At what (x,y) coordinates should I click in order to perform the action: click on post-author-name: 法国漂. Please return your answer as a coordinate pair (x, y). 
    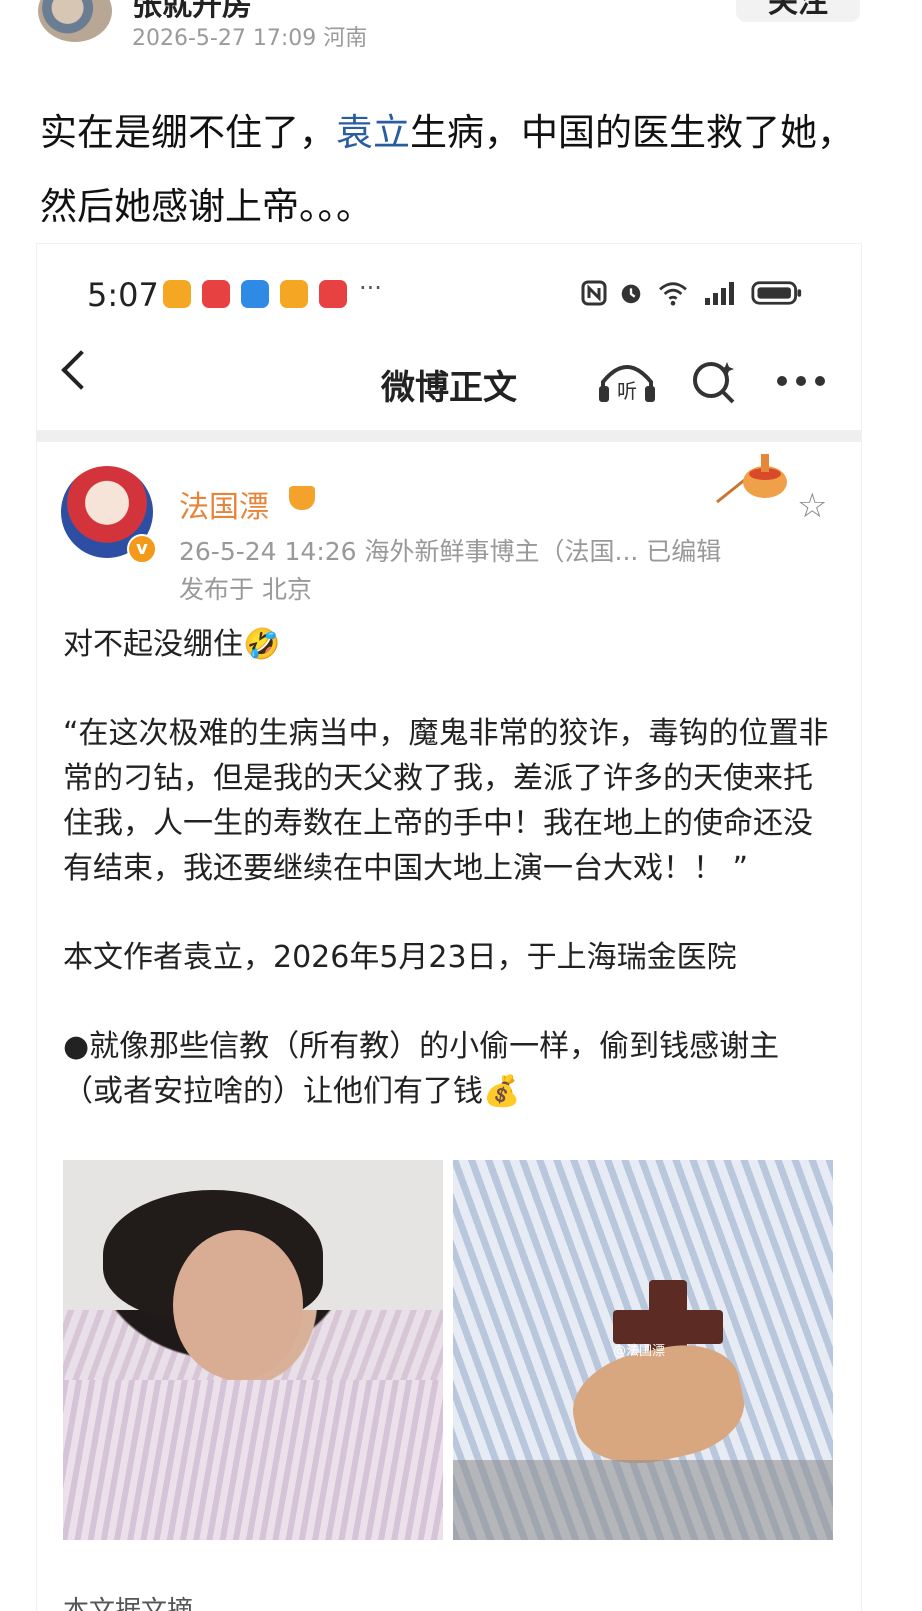
    Looking at the image, I should click on (224, 504).